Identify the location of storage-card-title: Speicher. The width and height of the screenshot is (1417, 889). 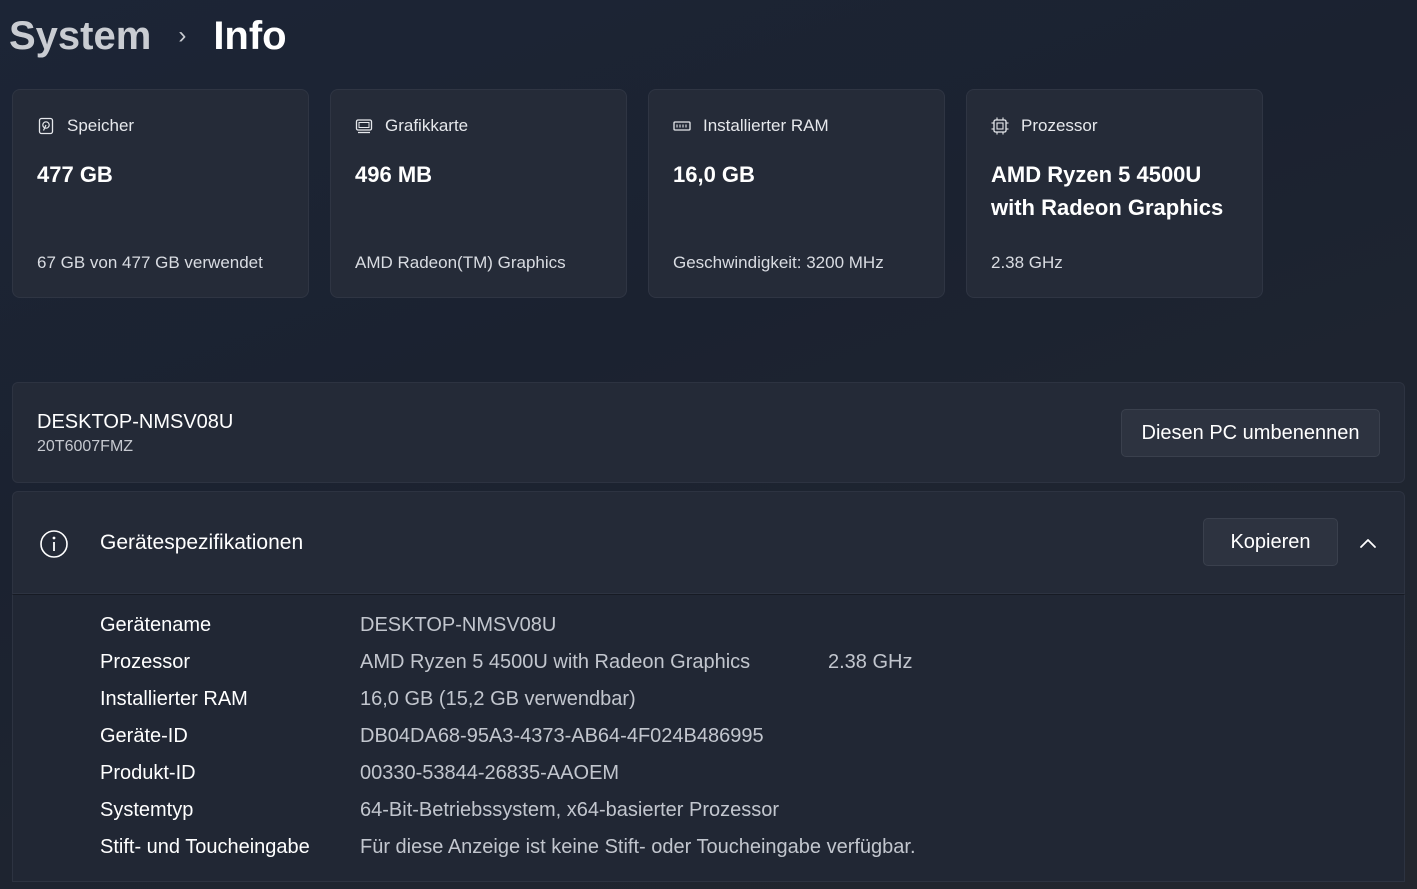
(101, 125).